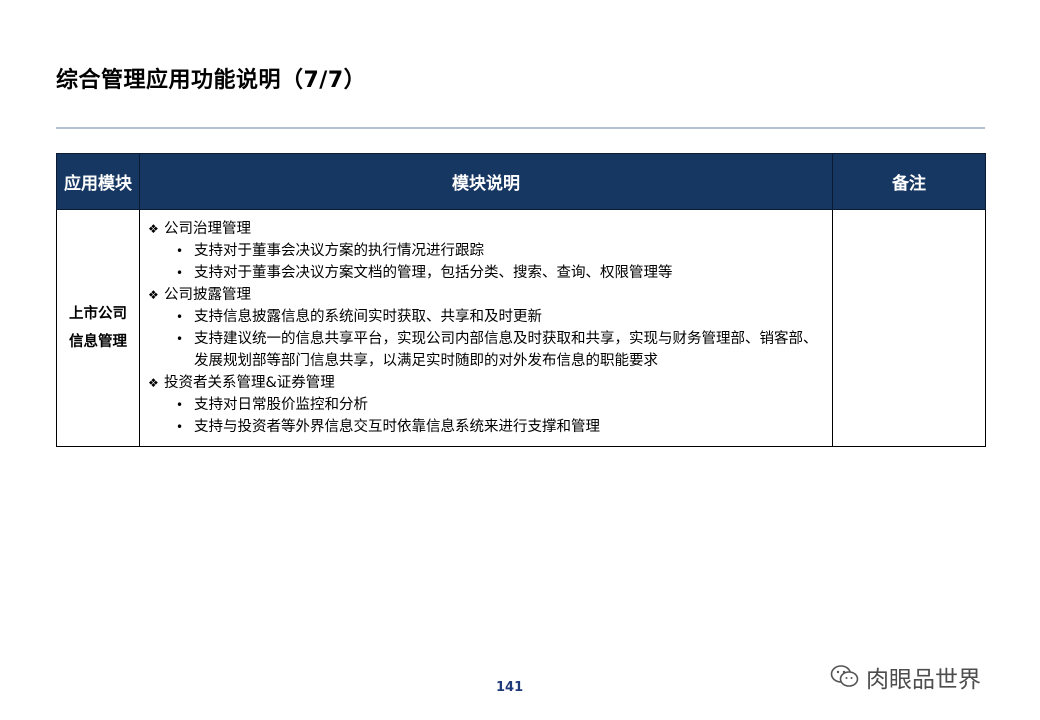 The width and height of the screenshot is (1040, 720). What do you see at coordinates (339, 251) in the screenshot?
I see `list-item-text: 支持对于董事会决议方案的执行情况进行跟踪` at bounding box center [339, 251].